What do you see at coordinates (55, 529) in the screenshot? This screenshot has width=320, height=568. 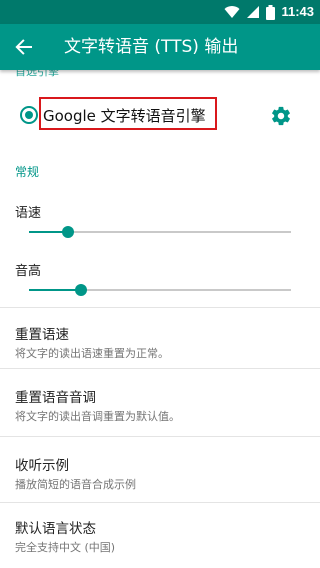 I see `item-title: 默认语言状态` at bounding box center [55, 529].